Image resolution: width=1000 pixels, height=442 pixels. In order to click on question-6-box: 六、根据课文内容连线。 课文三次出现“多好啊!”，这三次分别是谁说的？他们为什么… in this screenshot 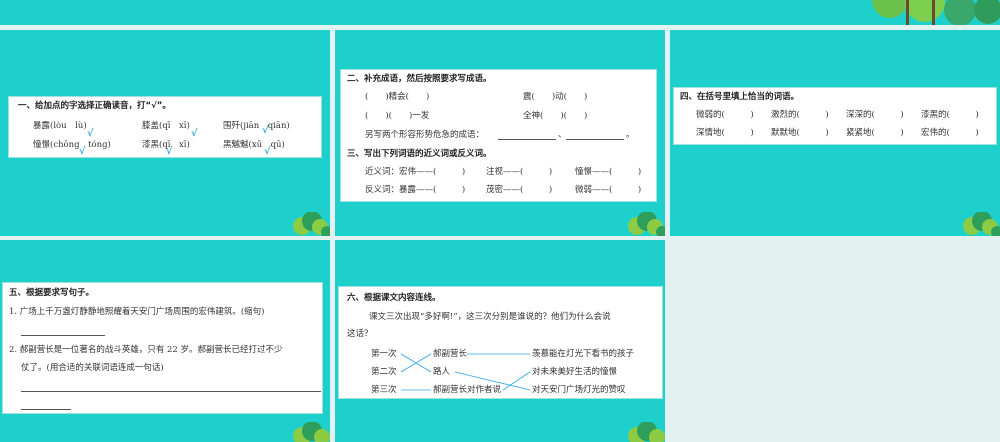, I will do `click(500, 342)`.